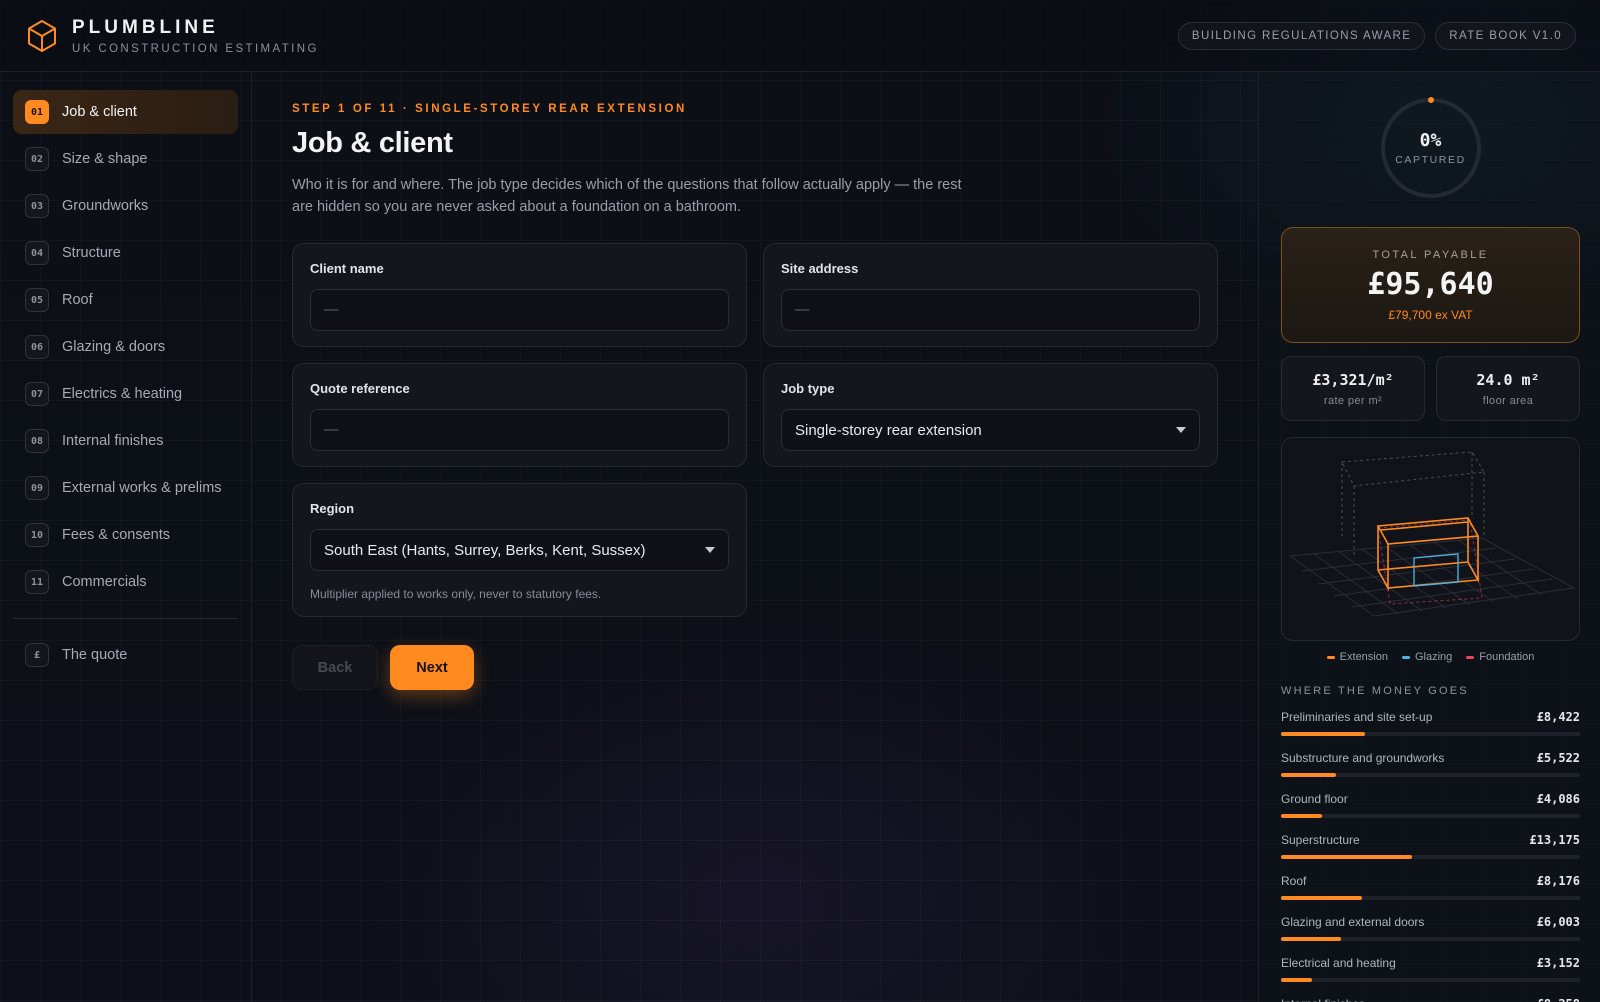 The width and height of the screenshot is (1600, 1002). I want to click on job-type-card: Job type Single-storey rear extension, so click(990, 415).